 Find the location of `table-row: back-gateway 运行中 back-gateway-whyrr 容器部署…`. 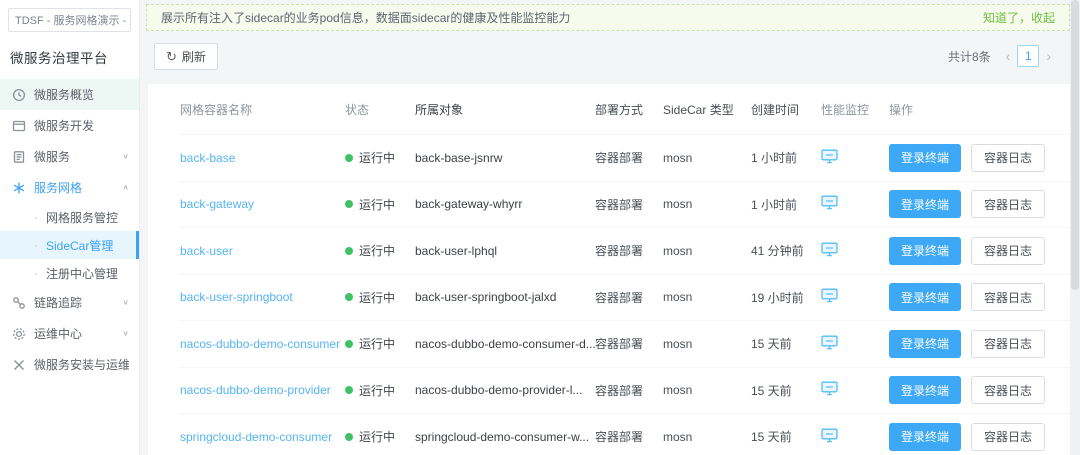

table-row: back-gateway 运行中 back-gateway-whyrr 容器部署… is located at coordinates (625, 204).